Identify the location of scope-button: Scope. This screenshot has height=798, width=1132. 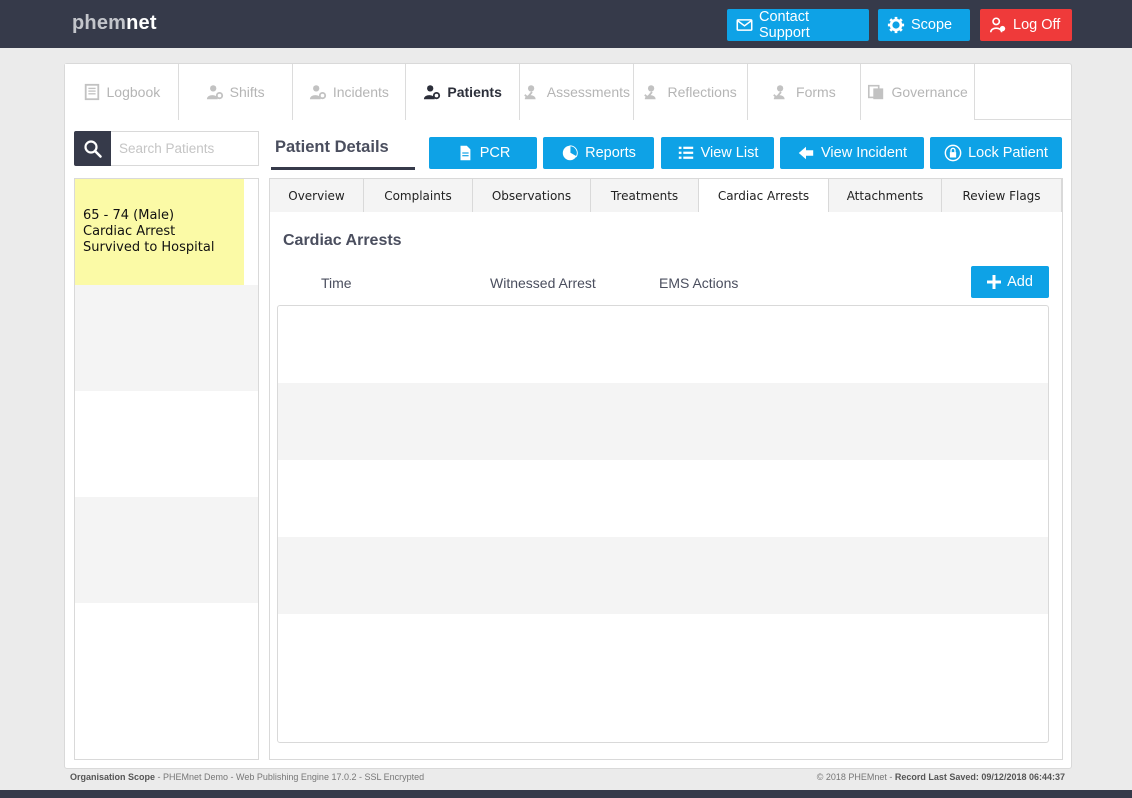
(924, 25).